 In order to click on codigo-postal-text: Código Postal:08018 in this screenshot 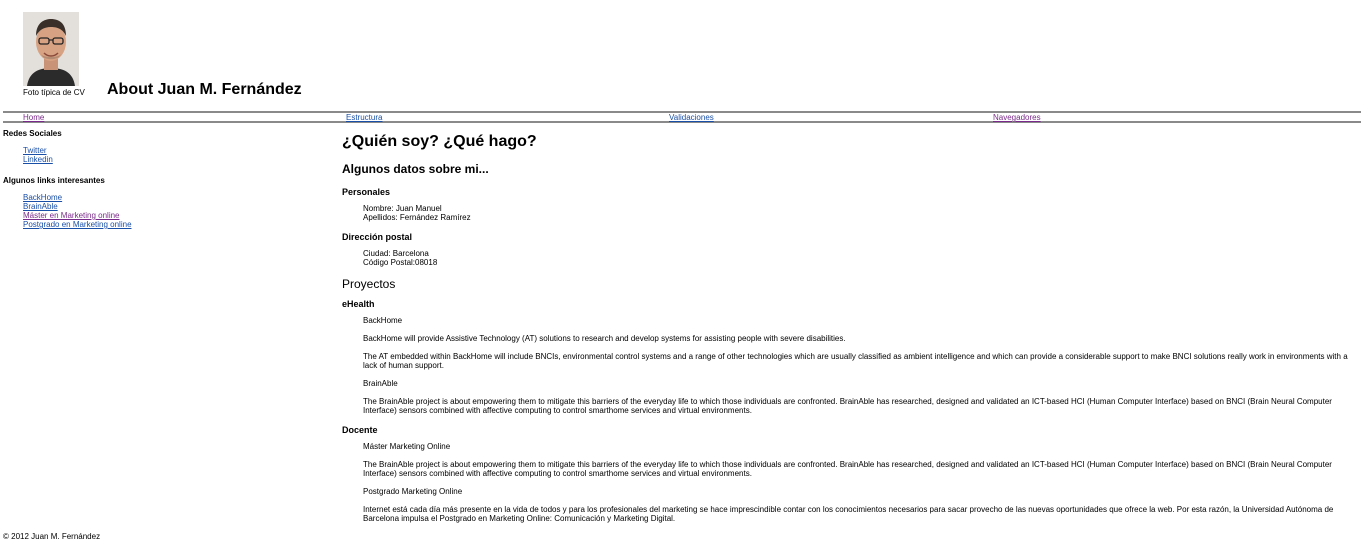, I will do `click(400, 262)`.